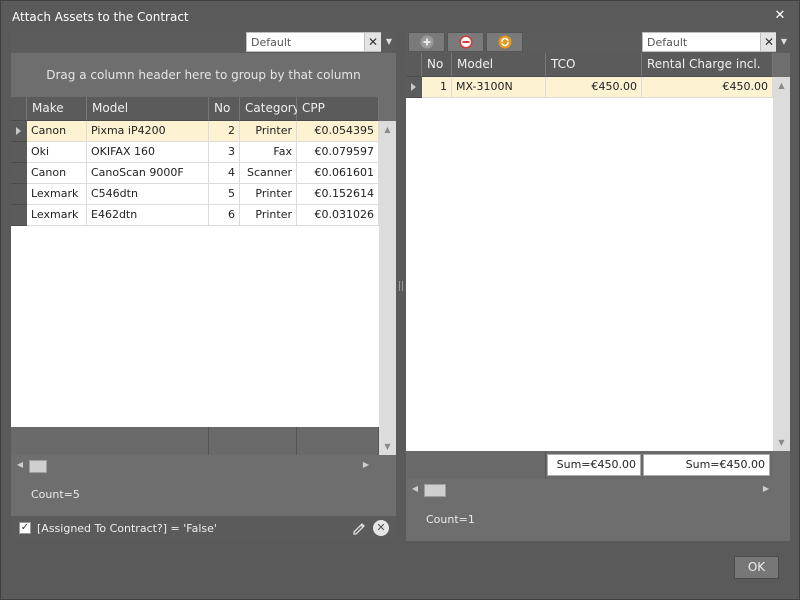 This screenshot has width=800, height=600. I want to click on cell-model: E462dtn, so click(148, 215).